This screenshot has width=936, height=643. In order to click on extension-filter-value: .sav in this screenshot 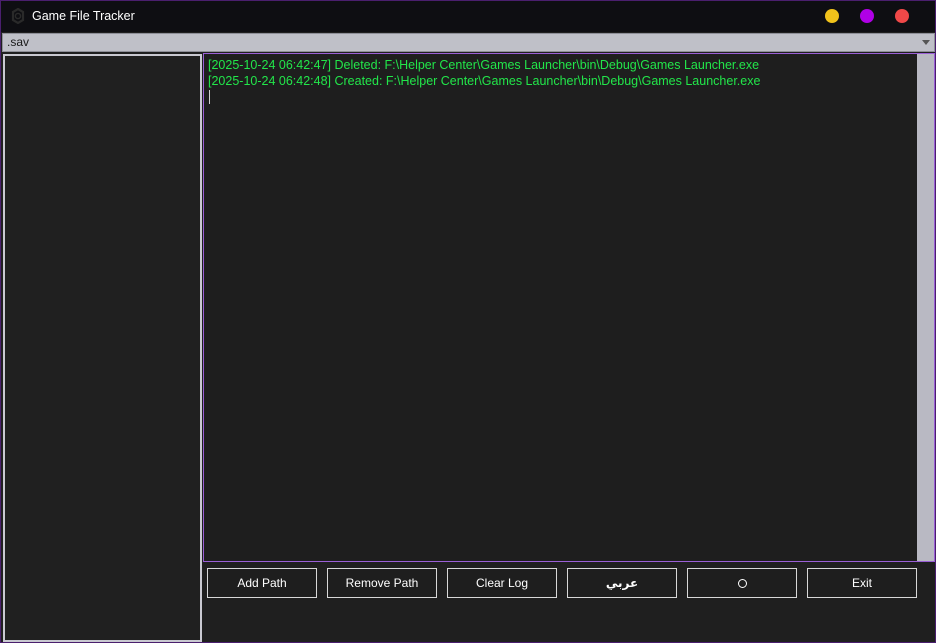, I will do `click(18, 42)`.